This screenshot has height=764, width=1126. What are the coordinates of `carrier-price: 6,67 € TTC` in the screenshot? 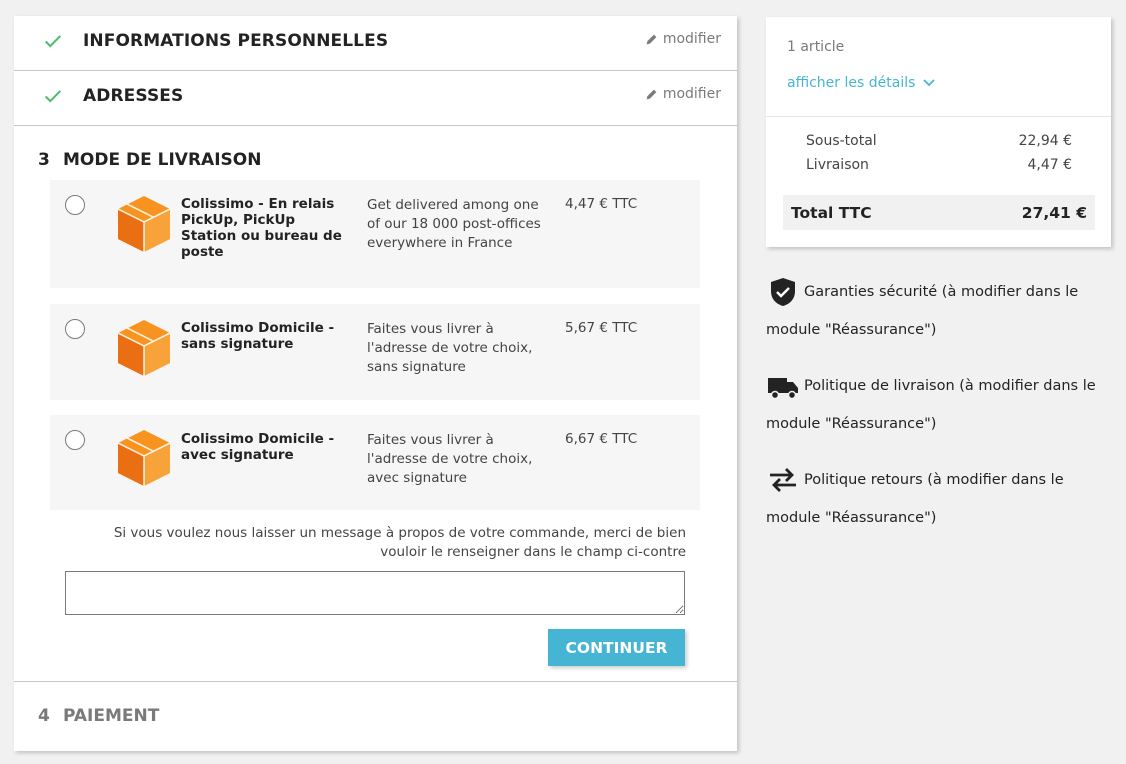 It's located at (601, 439).